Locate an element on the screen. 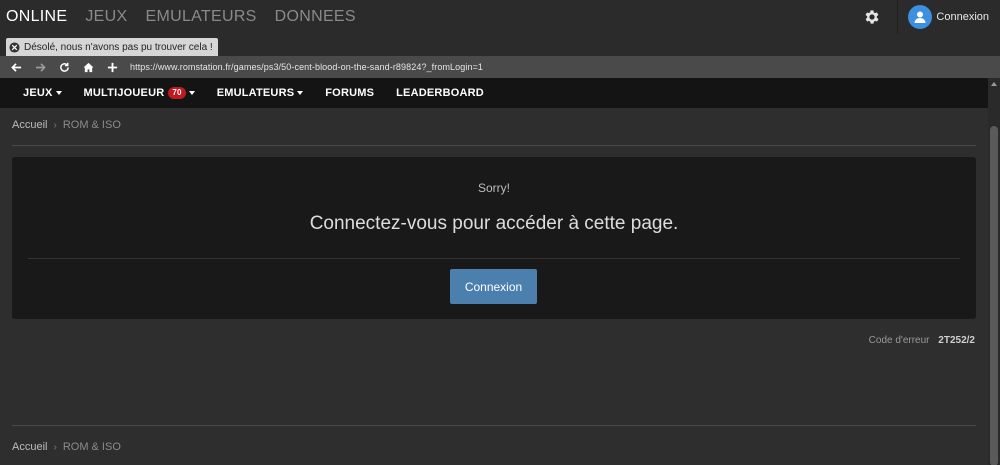 The image size is (1000, 465). topbar-divider is located at coordinates (898, 17).